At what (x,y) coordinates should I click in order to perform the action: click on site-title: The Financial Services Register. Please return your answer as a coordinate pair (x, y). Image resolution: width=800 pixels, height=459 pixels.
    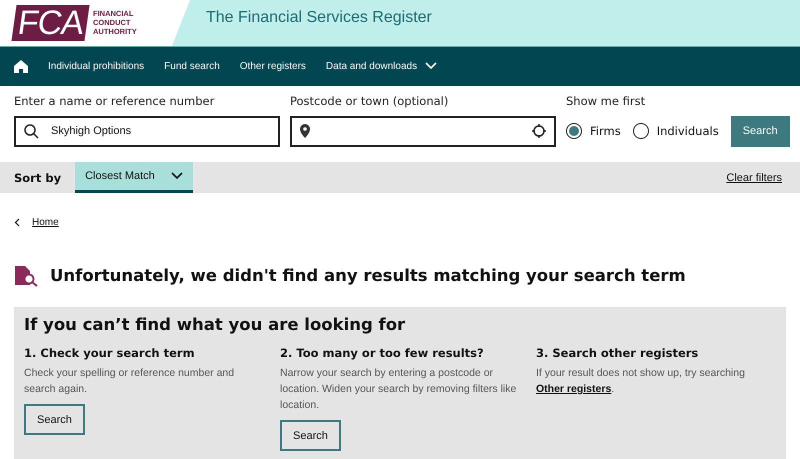
    Looking at the image, I should click on (319, 18).